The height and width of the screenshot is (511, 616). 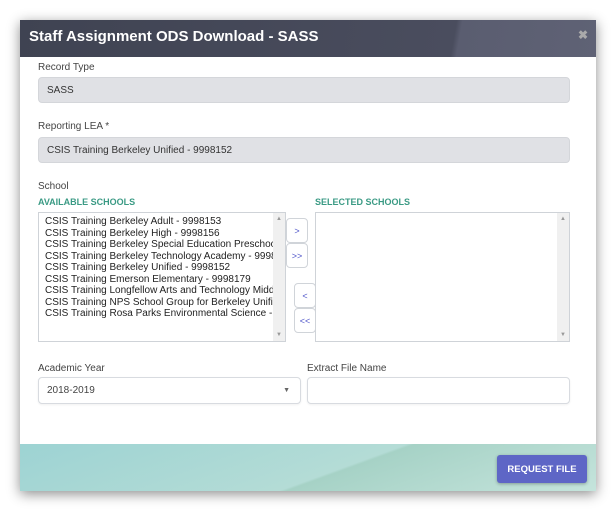 What do you see at coordinates (304, 150) in the screenshot?
I see `reporting-lea-field: CSIS Training Berkeley Unified - 9998152` at bounding box center [304, 150].